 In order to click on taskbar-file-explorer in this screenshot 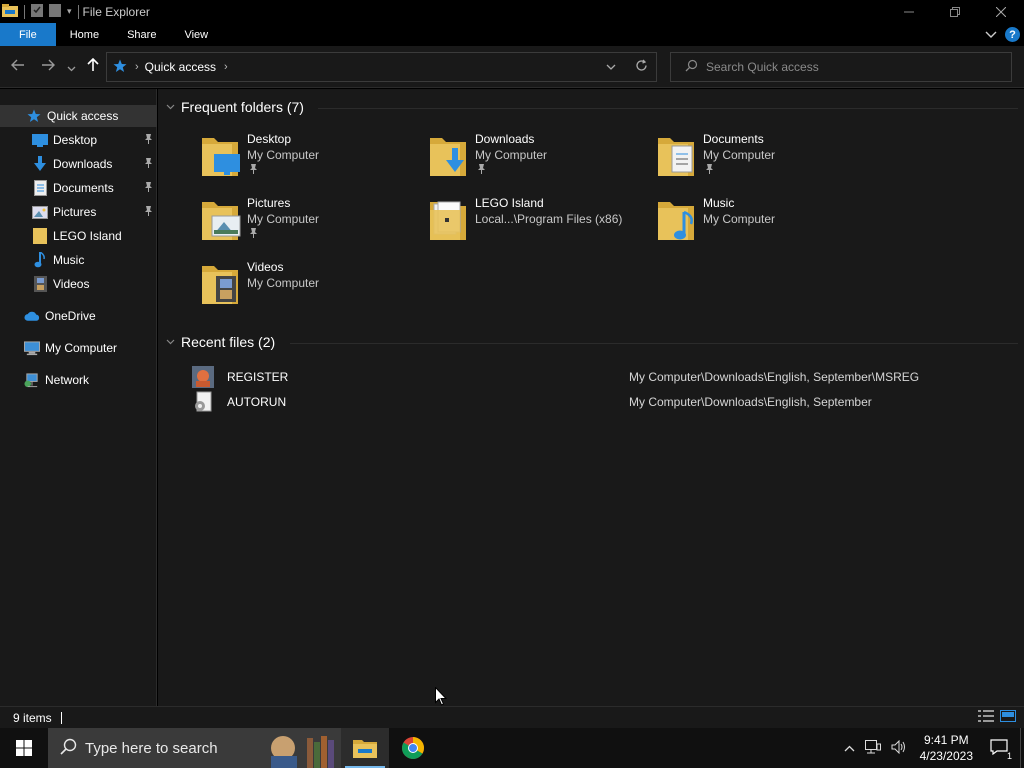, I will do `click(365, 748)`.